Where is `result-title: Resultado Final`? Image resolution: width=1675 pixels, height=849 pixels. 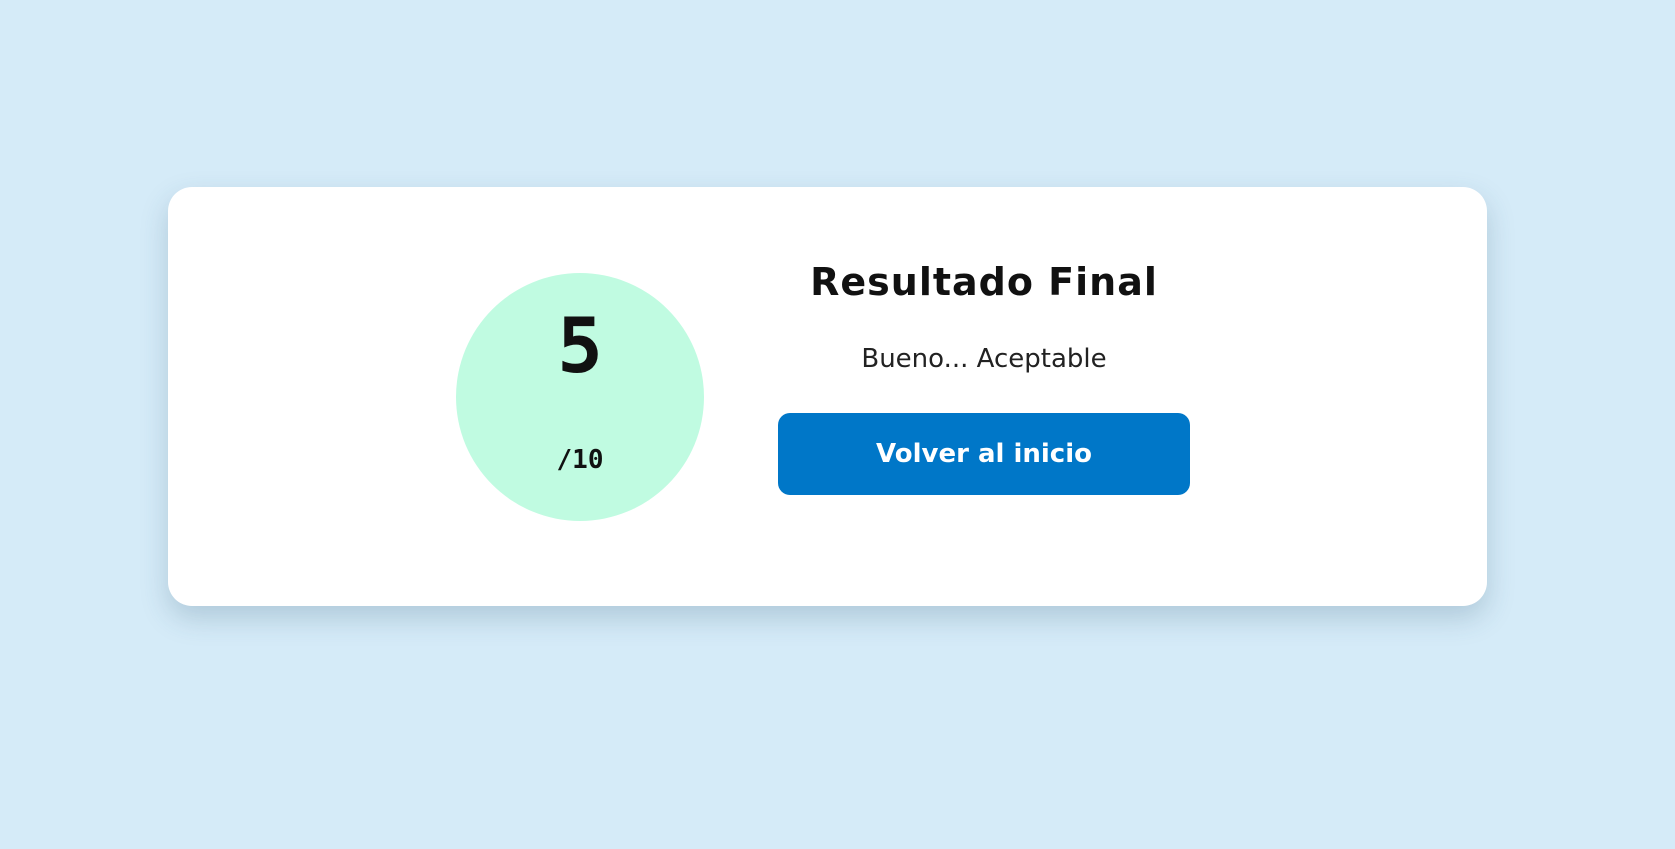
result-title: Resultado Final is located at coordinates (984, 282).